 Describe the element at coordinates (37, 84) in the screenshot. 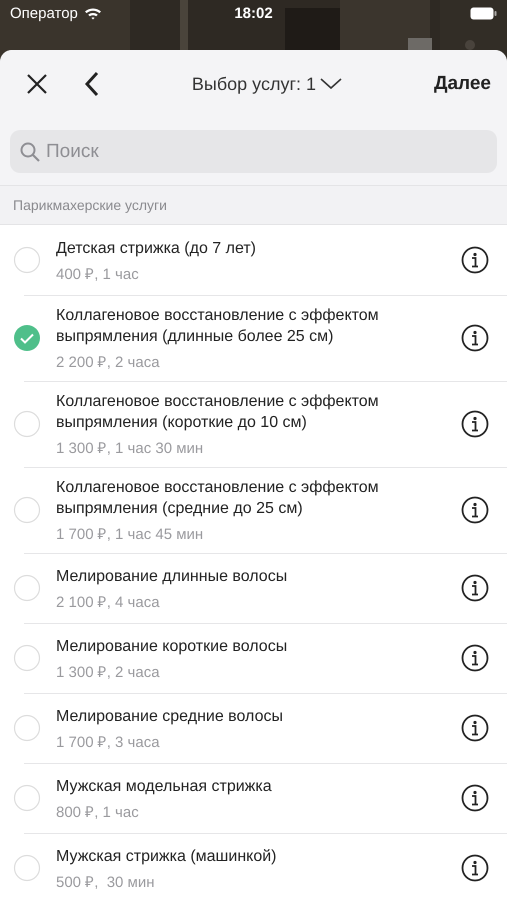

I see `close-button` at that location.